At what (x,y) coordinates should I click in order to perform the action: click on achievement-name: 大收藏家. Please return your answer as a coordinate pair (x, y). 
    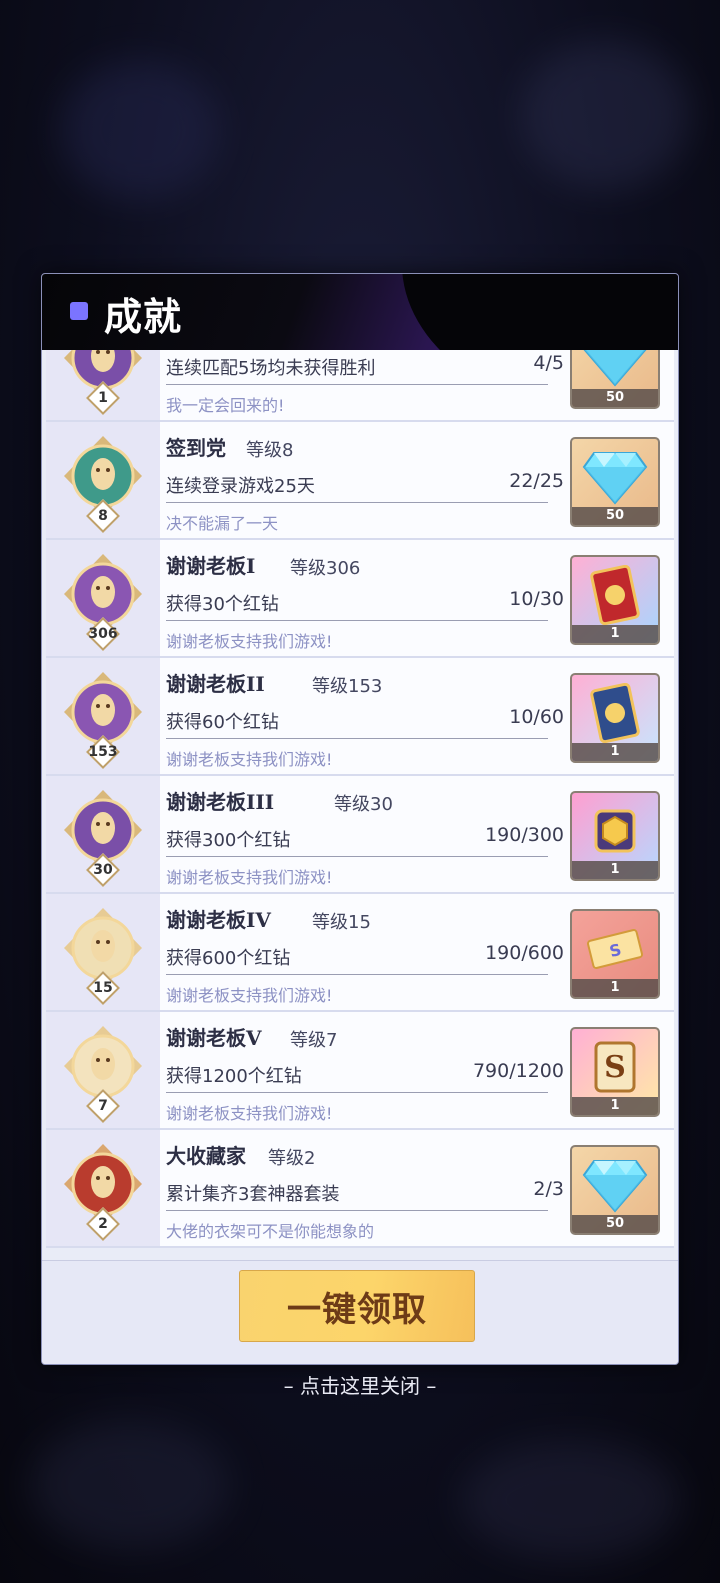
    Looking at the image, I should click on (206, 1156).